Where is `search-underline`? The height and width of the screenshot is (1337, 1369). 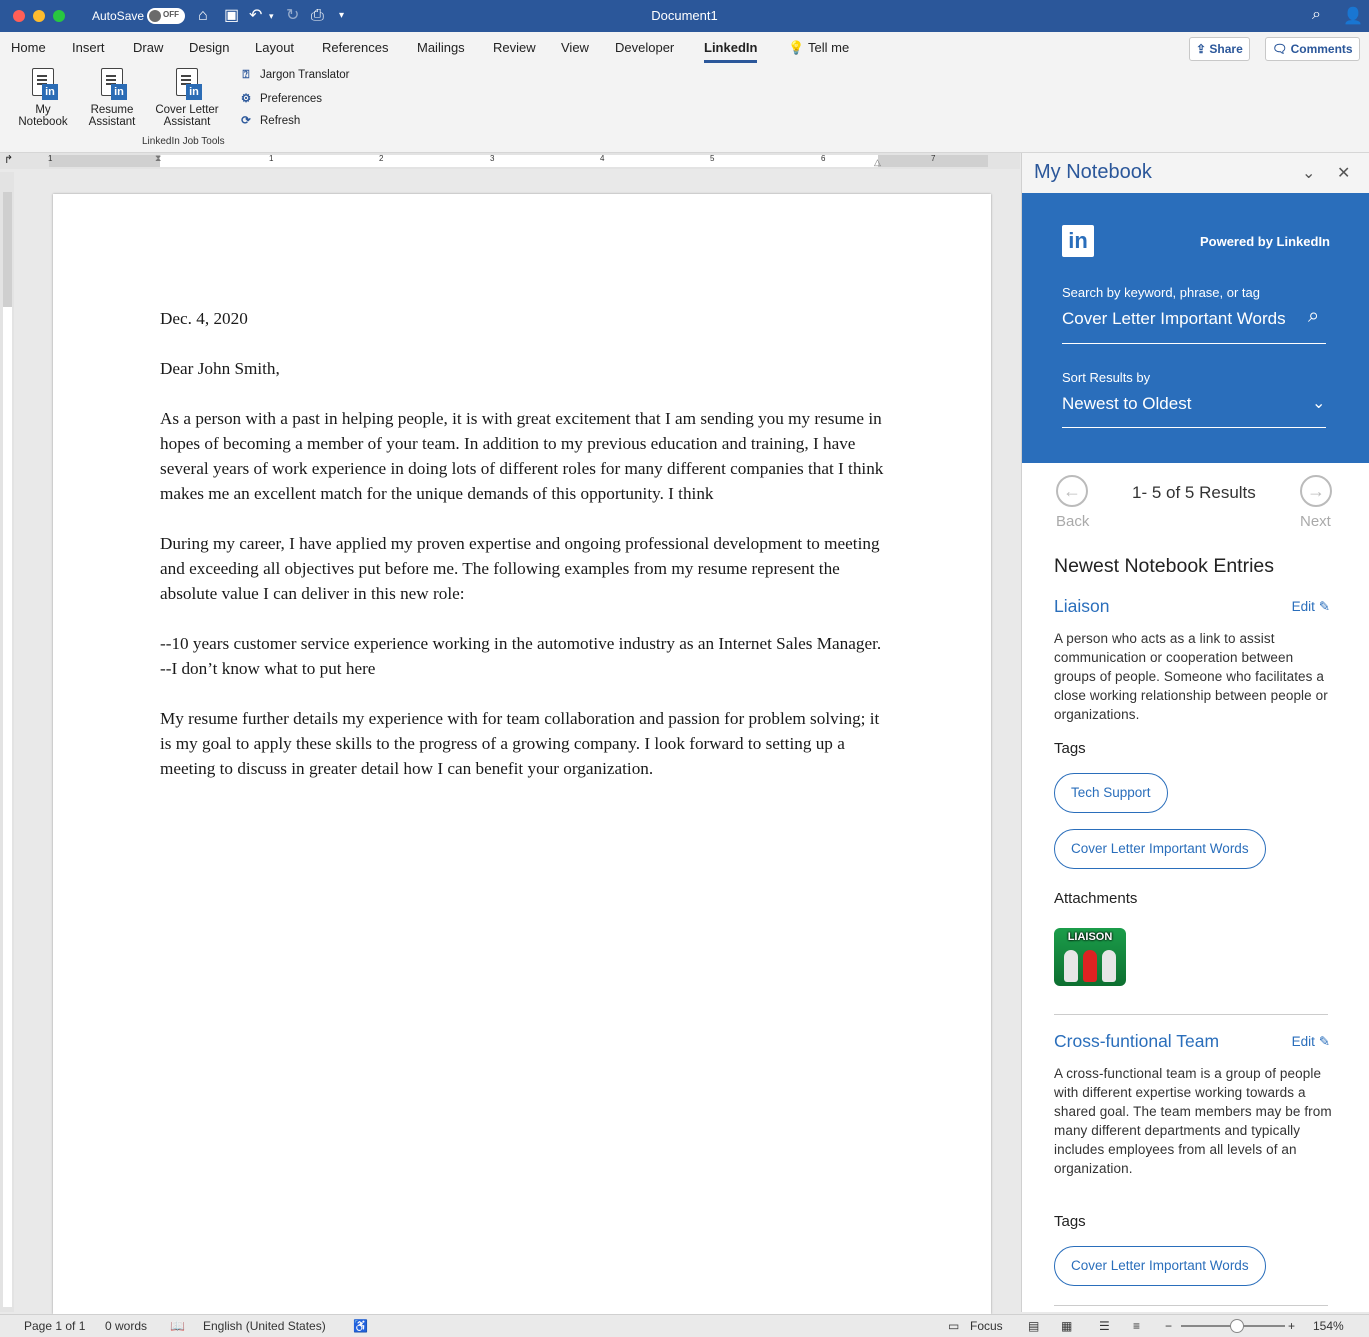
search-underline is located at coordinates (1194, 343).